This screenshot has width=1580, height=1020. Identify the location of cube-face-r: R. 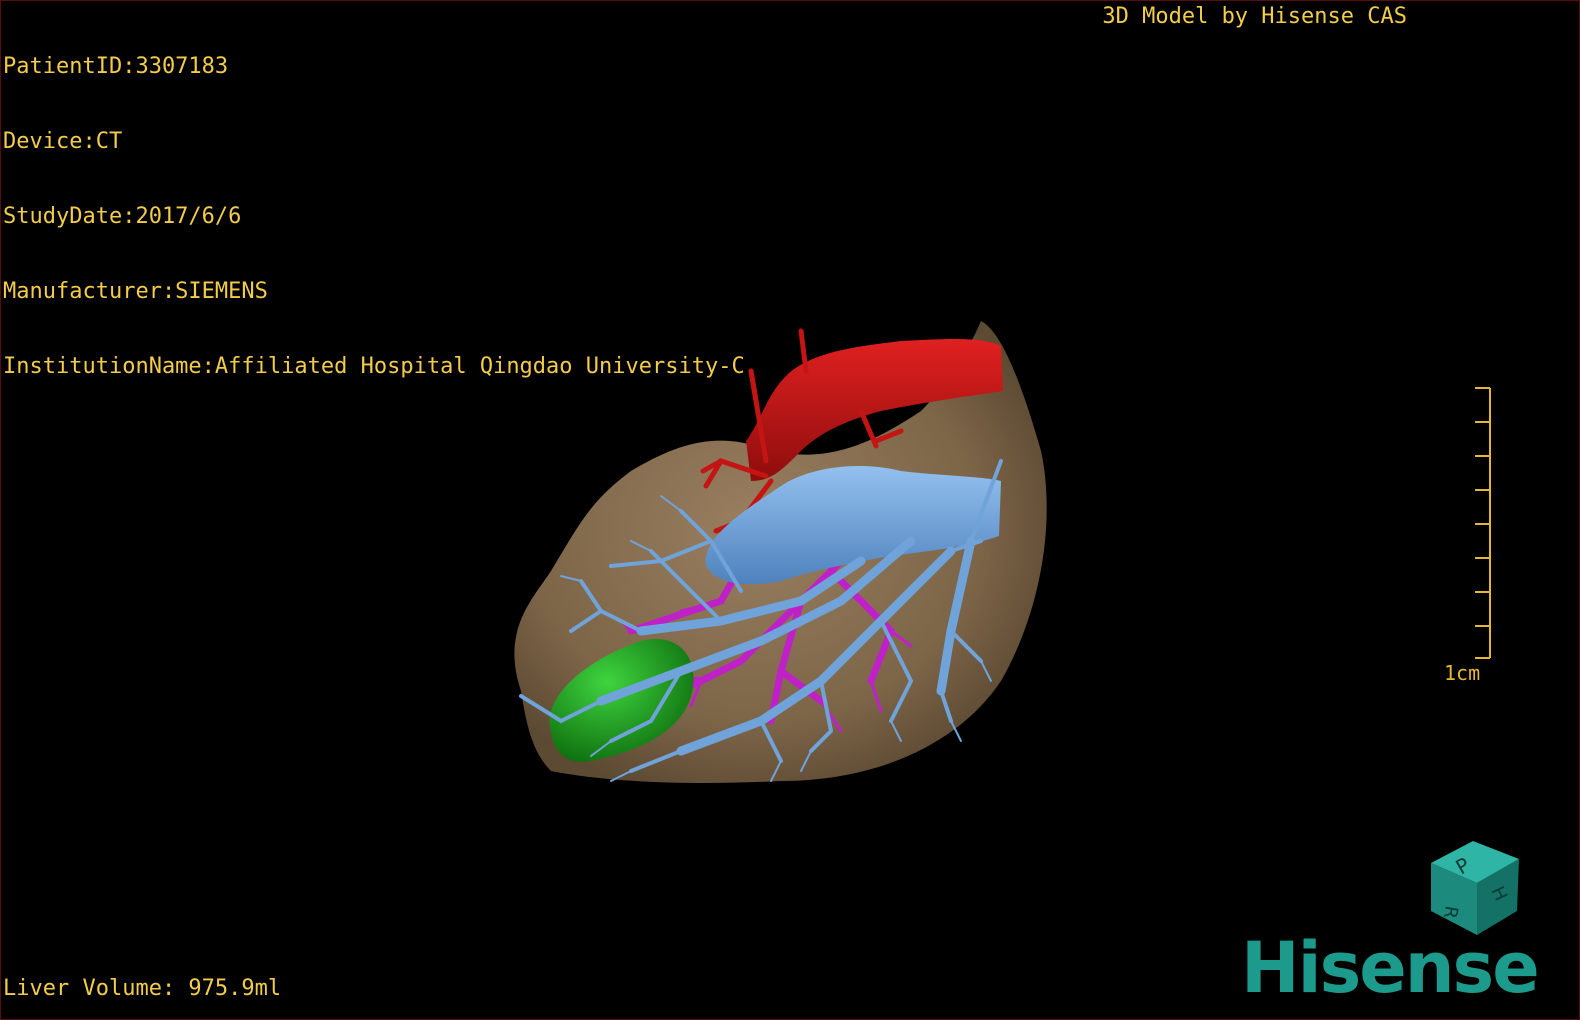
(1450, 912).